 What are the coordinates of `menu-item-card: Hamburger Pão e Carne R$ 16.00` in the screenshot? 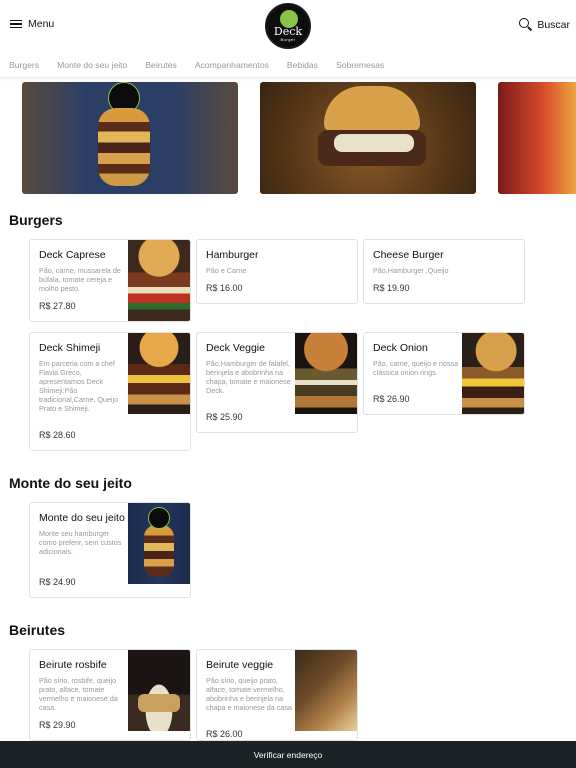 It's located at (277, 271).